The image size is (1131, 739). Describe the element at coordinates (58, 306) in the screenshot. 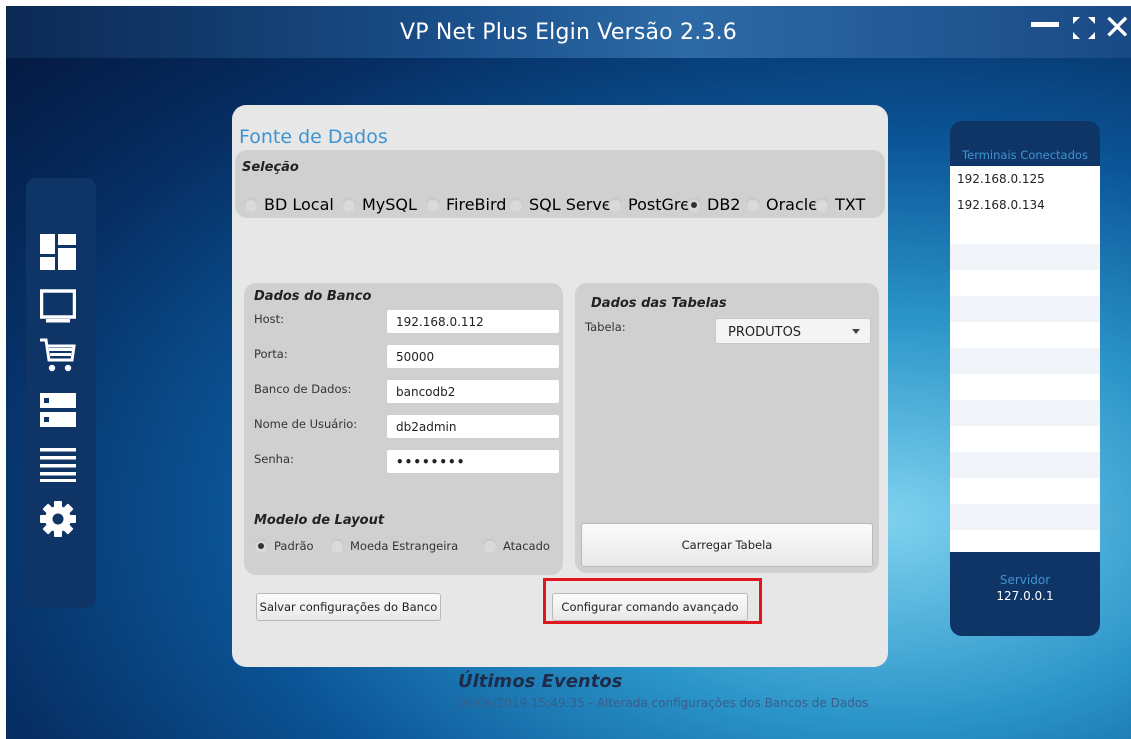

I see `monitor-icon` at that location.